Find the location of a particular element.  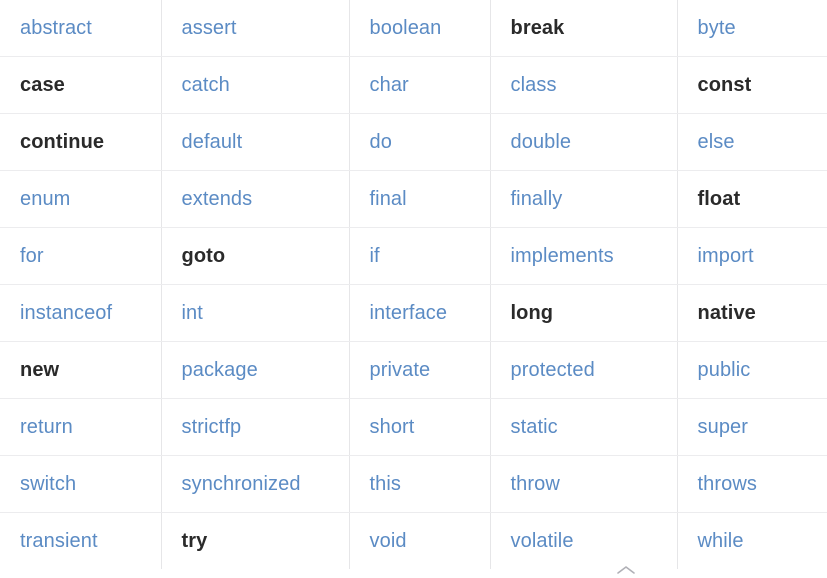

keyword-char: char is located at coordinates (389, 85).